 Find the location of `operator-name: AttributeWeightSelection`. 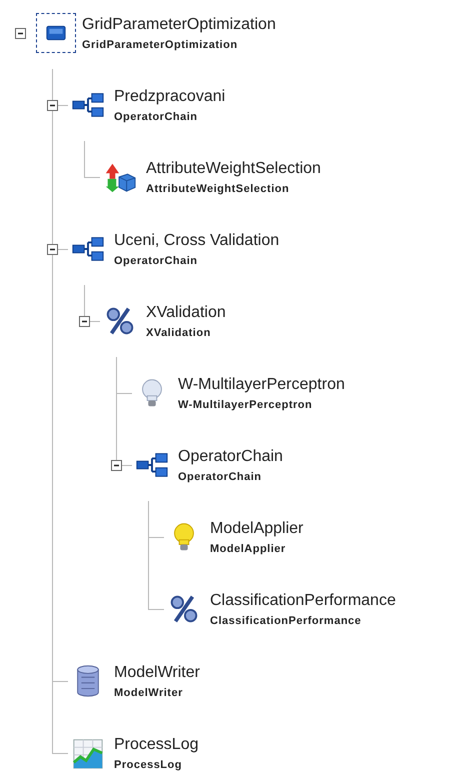

operator-name: AttributeWeightSelection is located at coordinates (233, 169).